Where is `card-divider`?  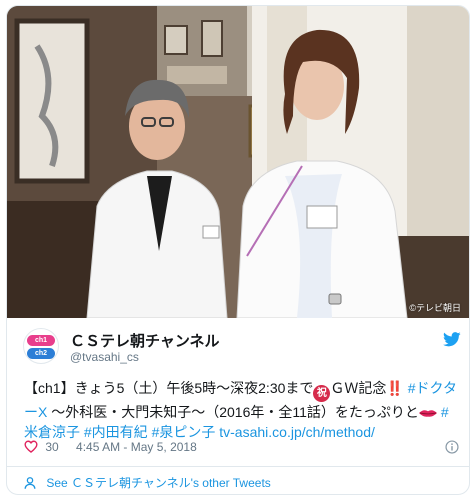 card-divider is located at coordinates (238, 466).